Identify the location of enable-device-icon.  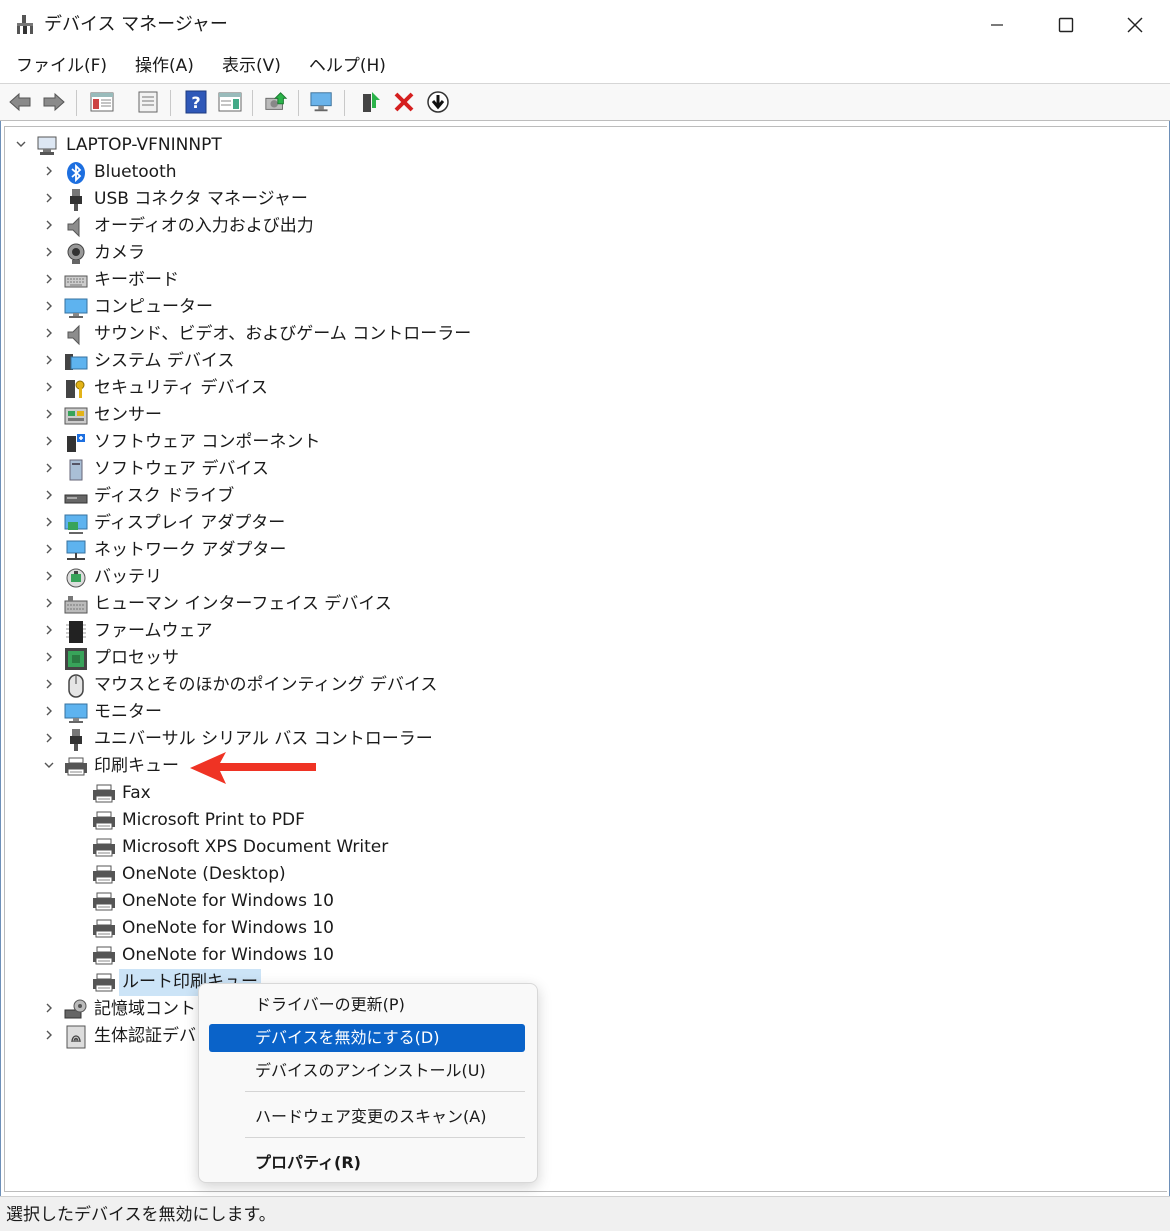
(372, 102).